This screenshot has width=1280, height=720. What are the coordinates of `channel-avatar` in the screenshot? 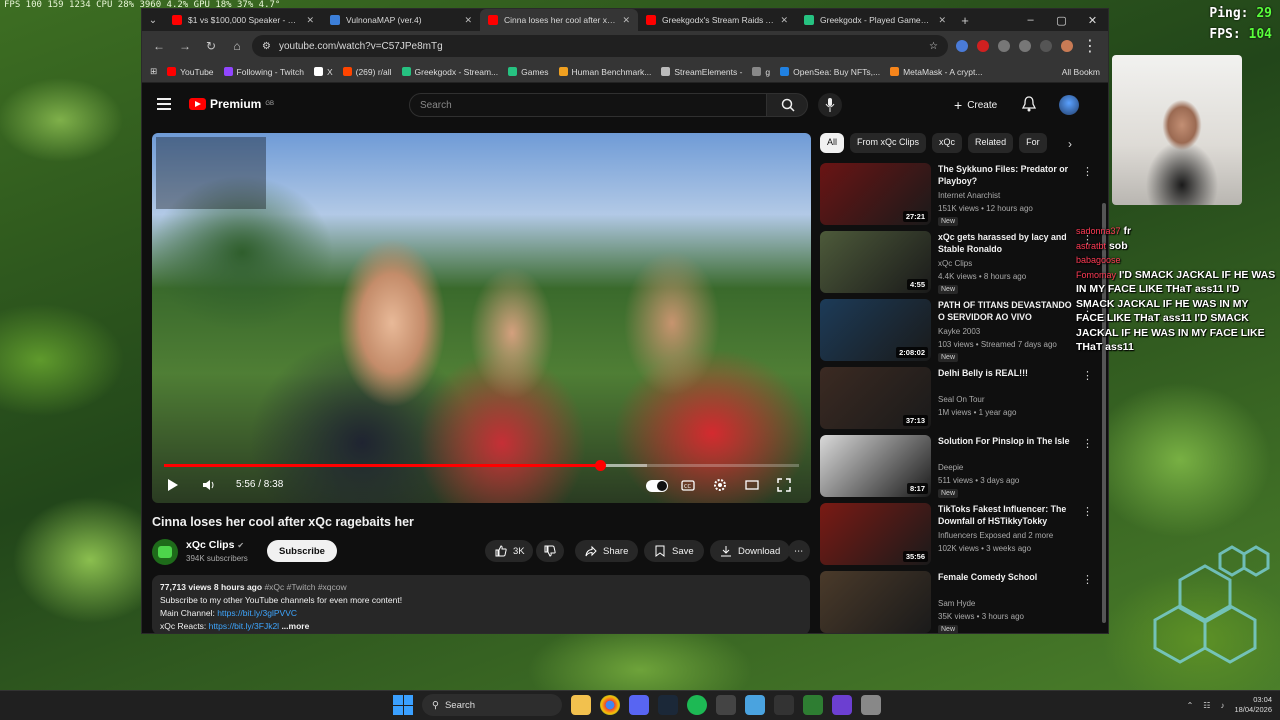 It's located at (165, 552).